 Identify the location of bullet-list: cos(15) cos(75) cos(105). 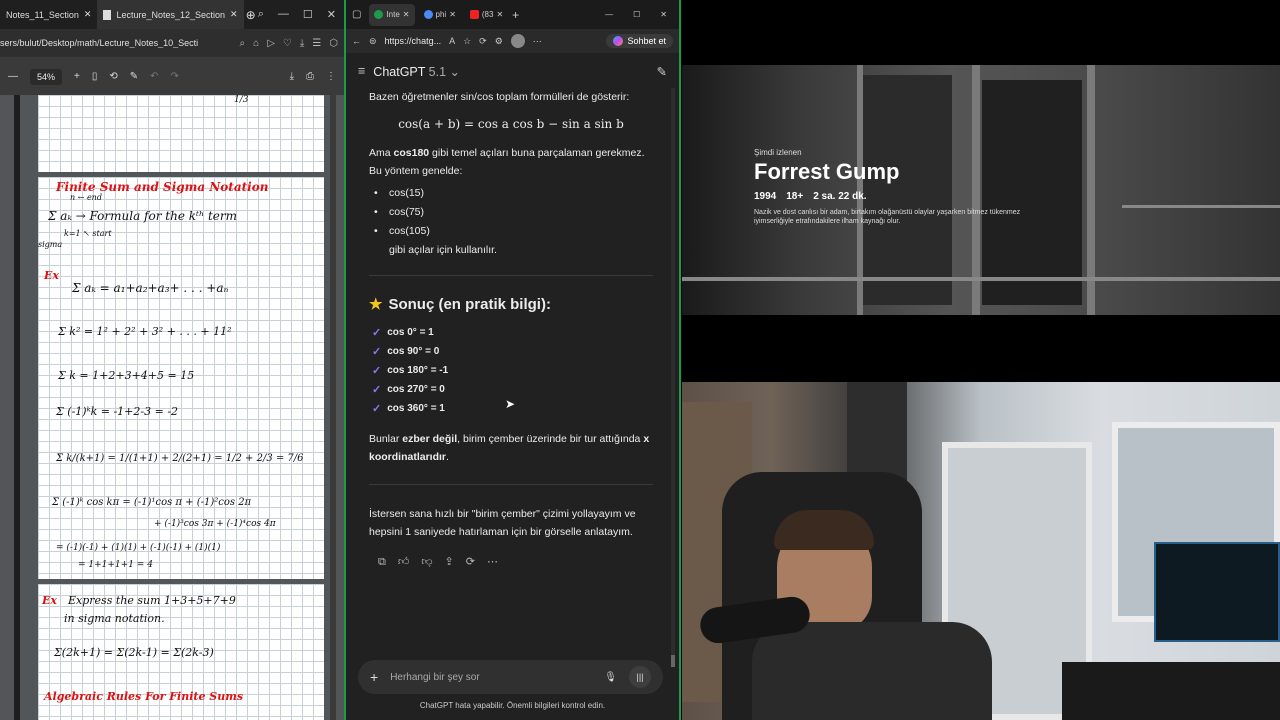
(519, 212).